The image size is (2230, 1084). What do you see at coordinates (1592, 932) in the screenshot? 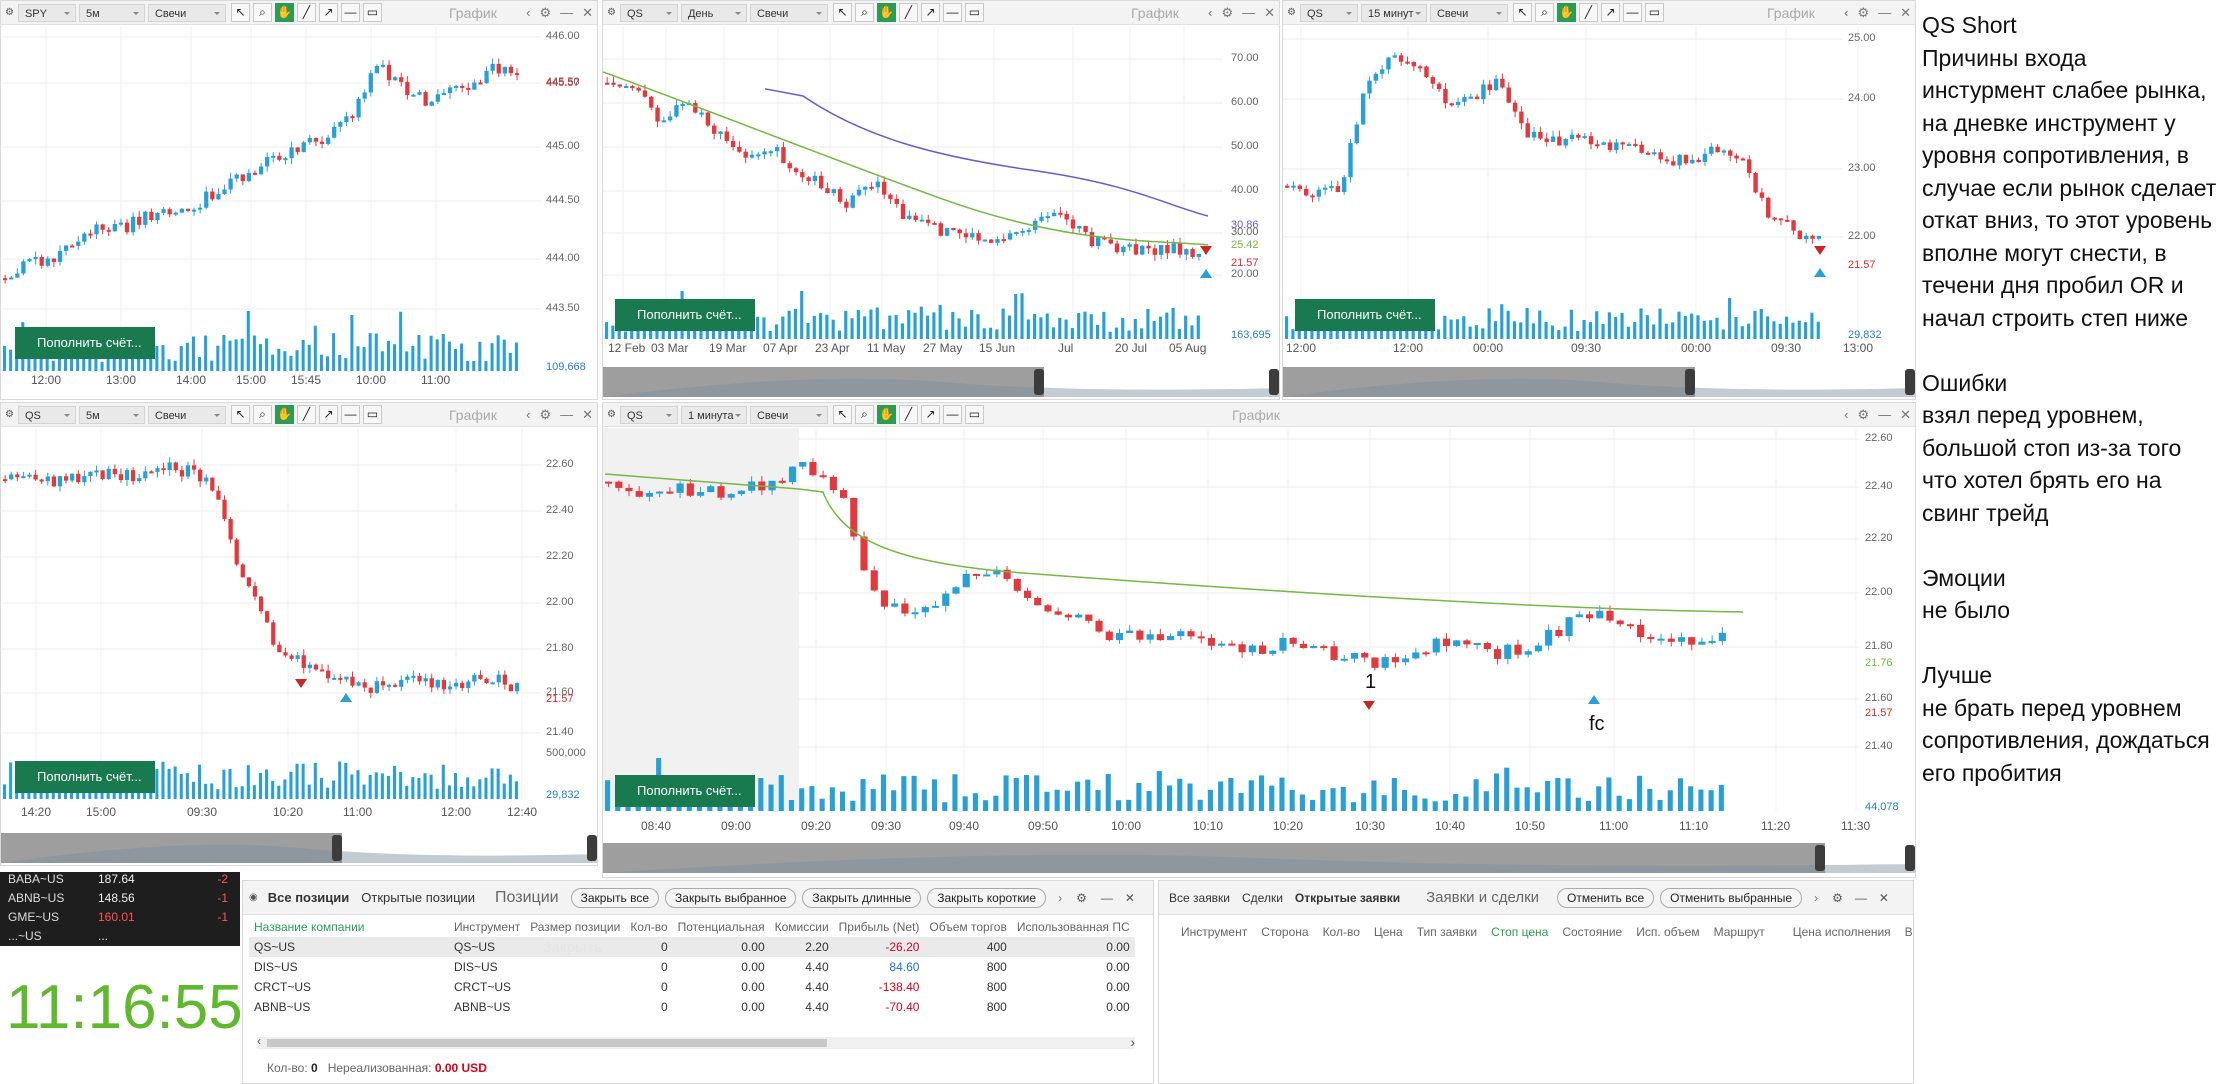
I see `column-header: Состояние` at bounding box center [1592, 932].